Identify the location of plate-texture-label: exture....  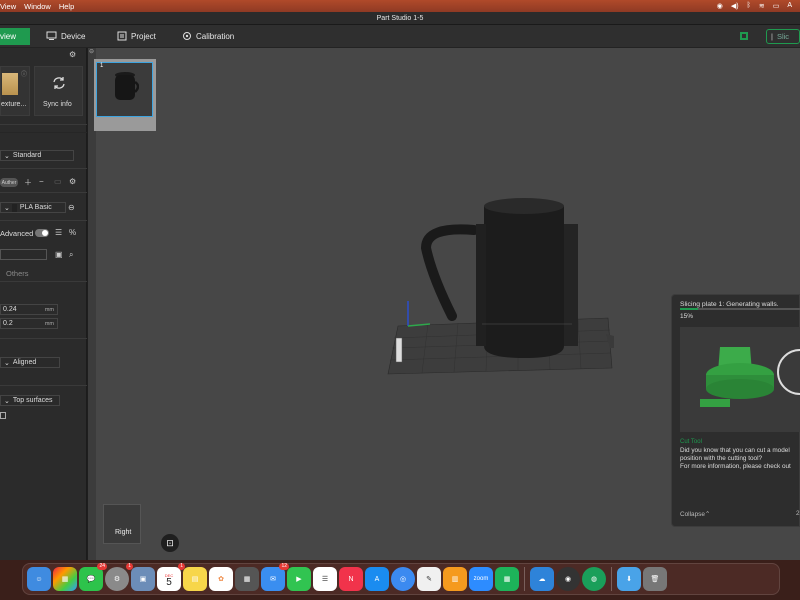
(14, 104).